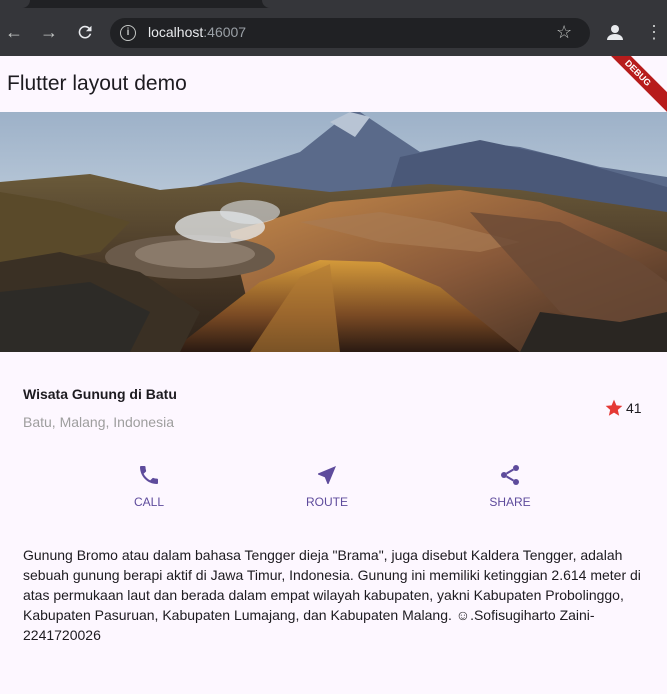 The height and width of the screenshot is (694, 667). Describe the element at coordinates (350, 33) in the screenshot. I see `address-bar: i localhost:46007 ☆` at that location.